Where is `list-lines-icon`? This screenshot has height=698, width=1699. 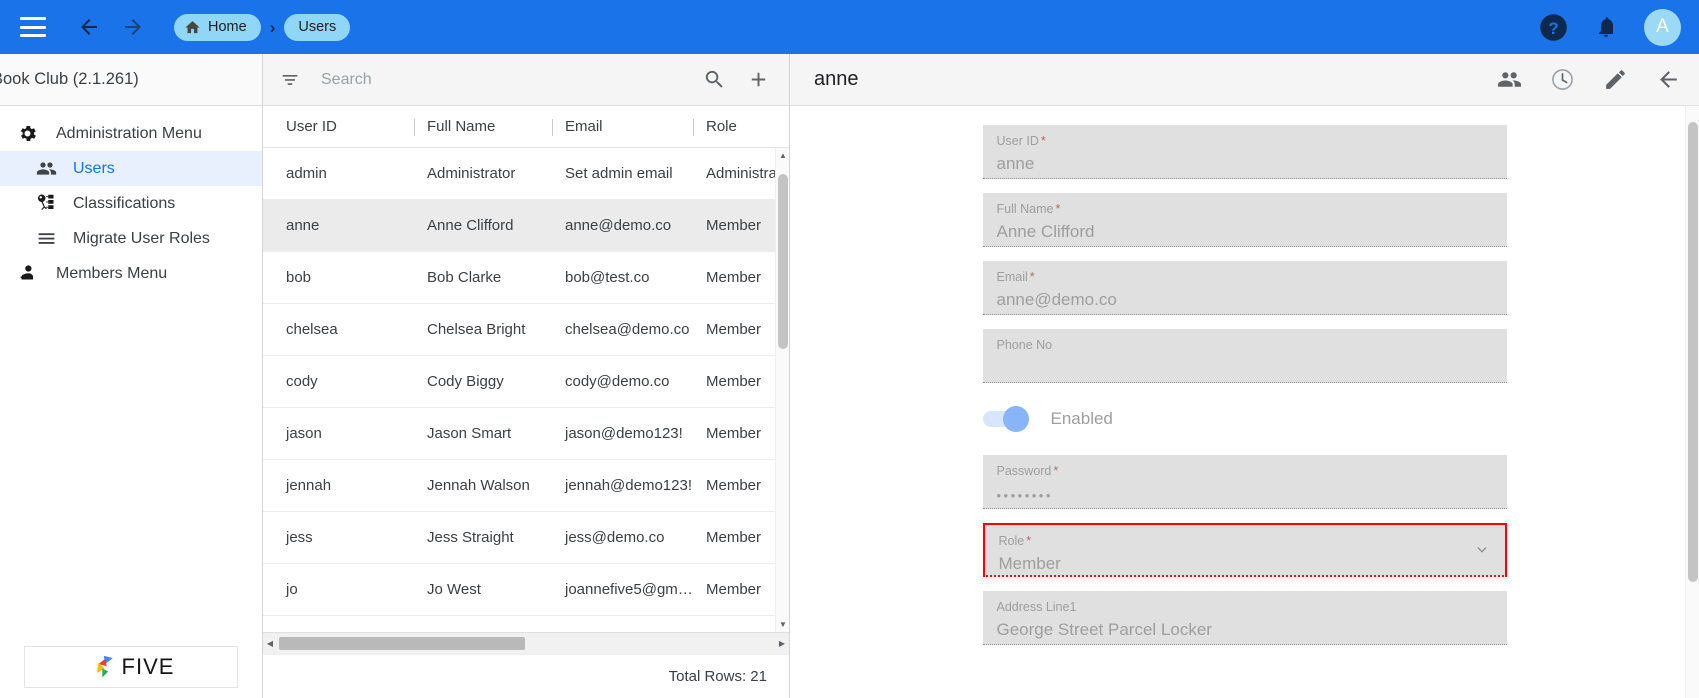
list-lines-icon is located at coordinates (46, 239).